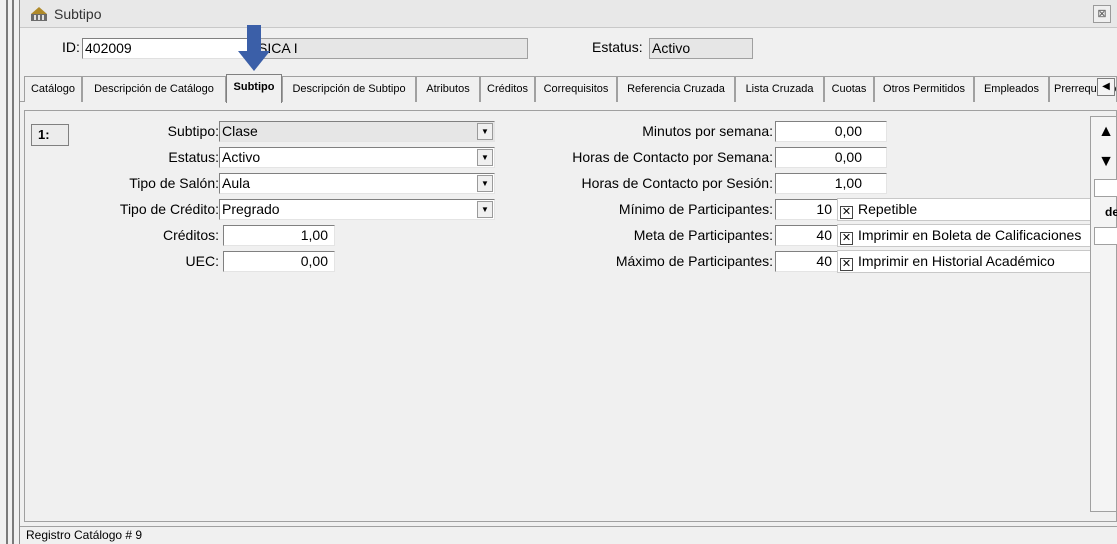 The height and width of the screenshot is (544, 1117). I want to click on tipo-salon-label: Tipo de Salón:, so click(174, 183).